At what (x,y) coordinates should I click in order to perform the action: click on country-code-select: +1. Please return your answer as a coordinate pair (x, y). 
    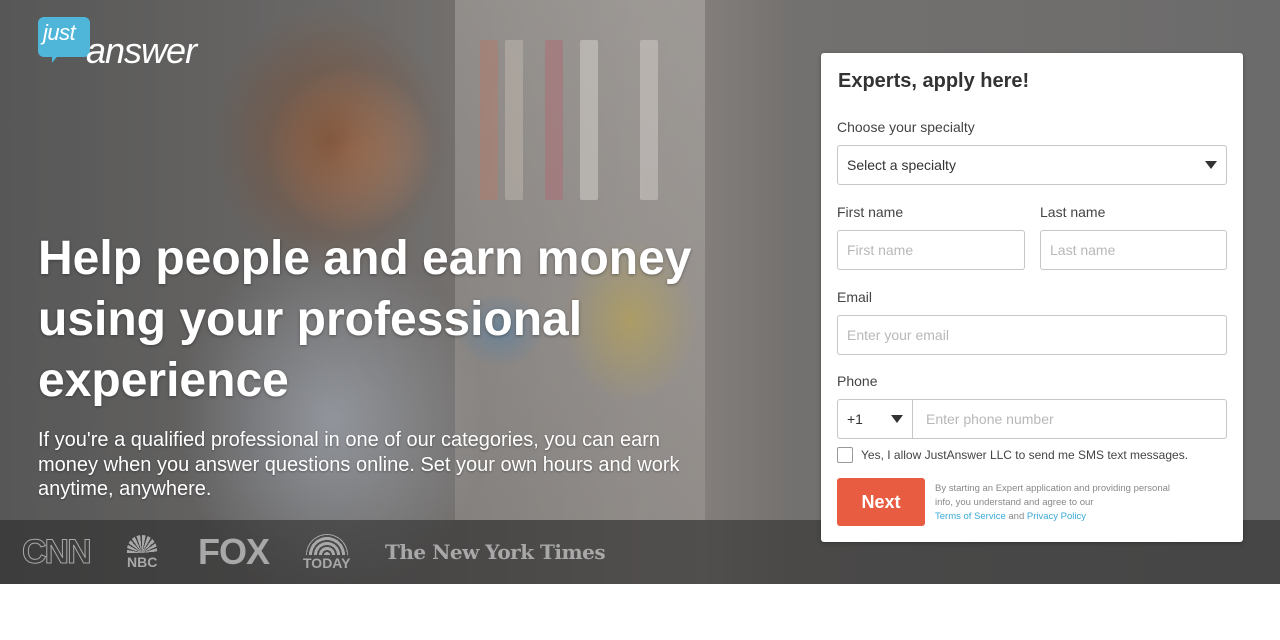
    Looking at the image, I should click on (875, 419).